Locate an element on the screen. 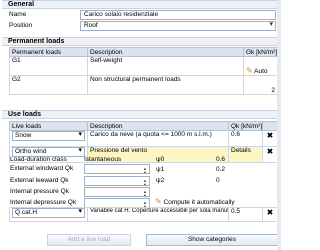 The image size is (320, 250). duration-class-label: Load-duration class is located at coordinates (38, 159).